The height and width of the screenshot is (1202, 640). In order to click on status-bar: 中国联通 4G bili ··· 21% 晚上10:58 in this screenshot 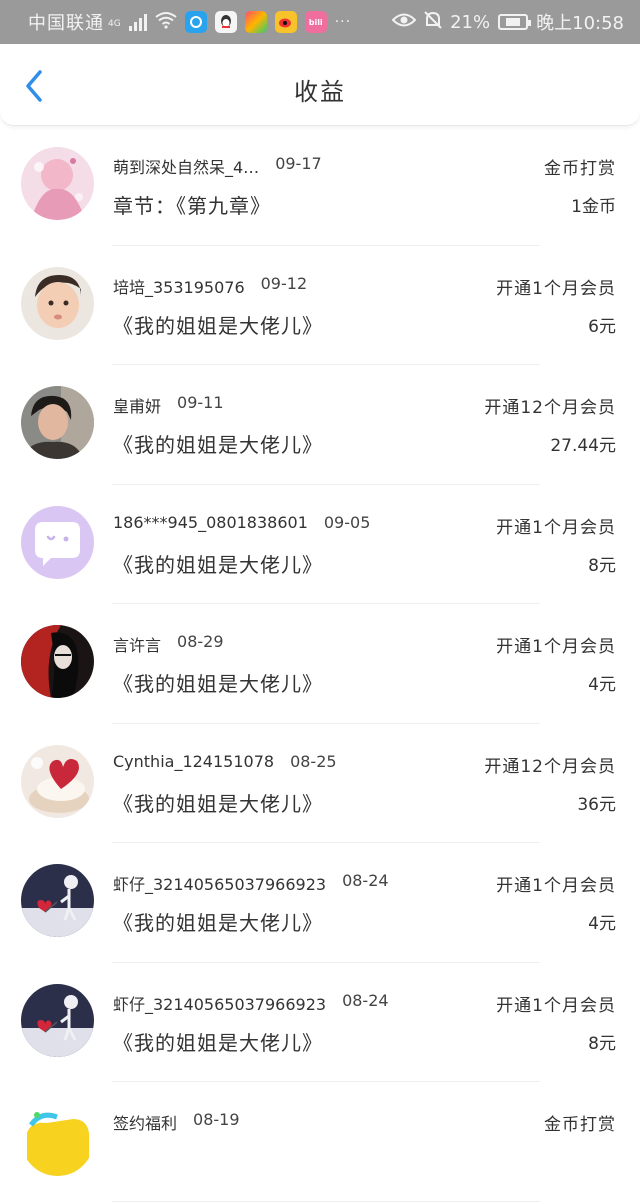, I will do `click(320, 22)`.